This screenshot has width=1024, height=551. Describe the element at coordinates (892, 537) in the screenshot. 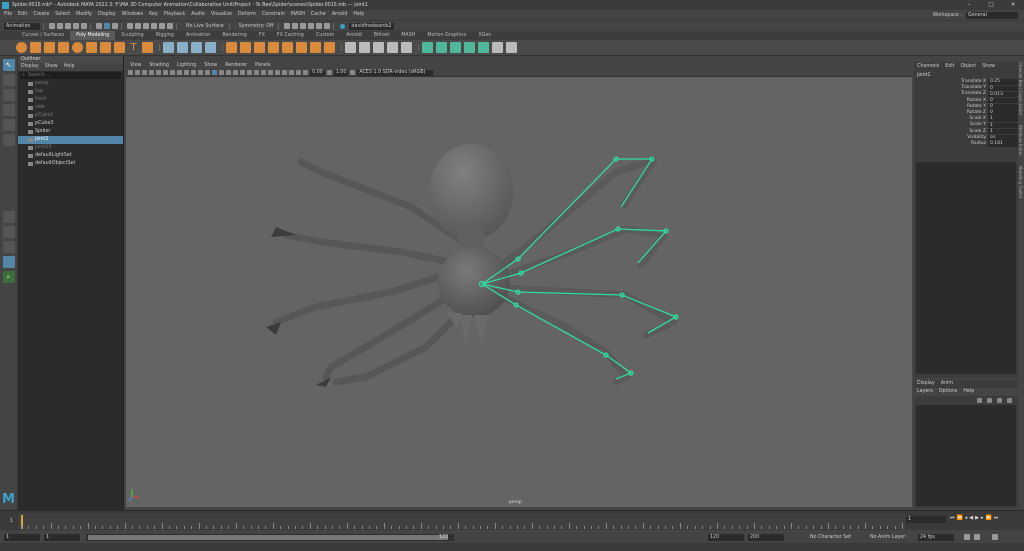

I see `anim-layer-dropdown: No Anim Layer` at that location.